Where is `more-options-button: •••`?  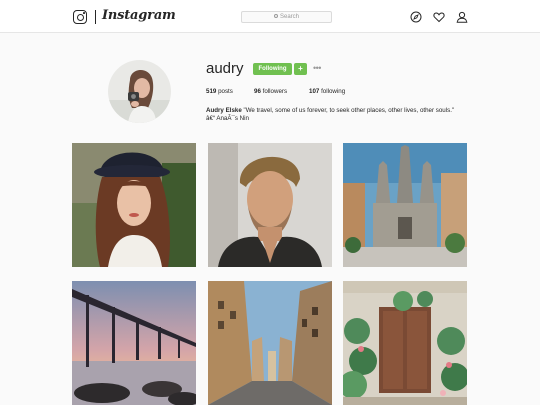 more-options-button: ••• is located at coordinates (317, 68).